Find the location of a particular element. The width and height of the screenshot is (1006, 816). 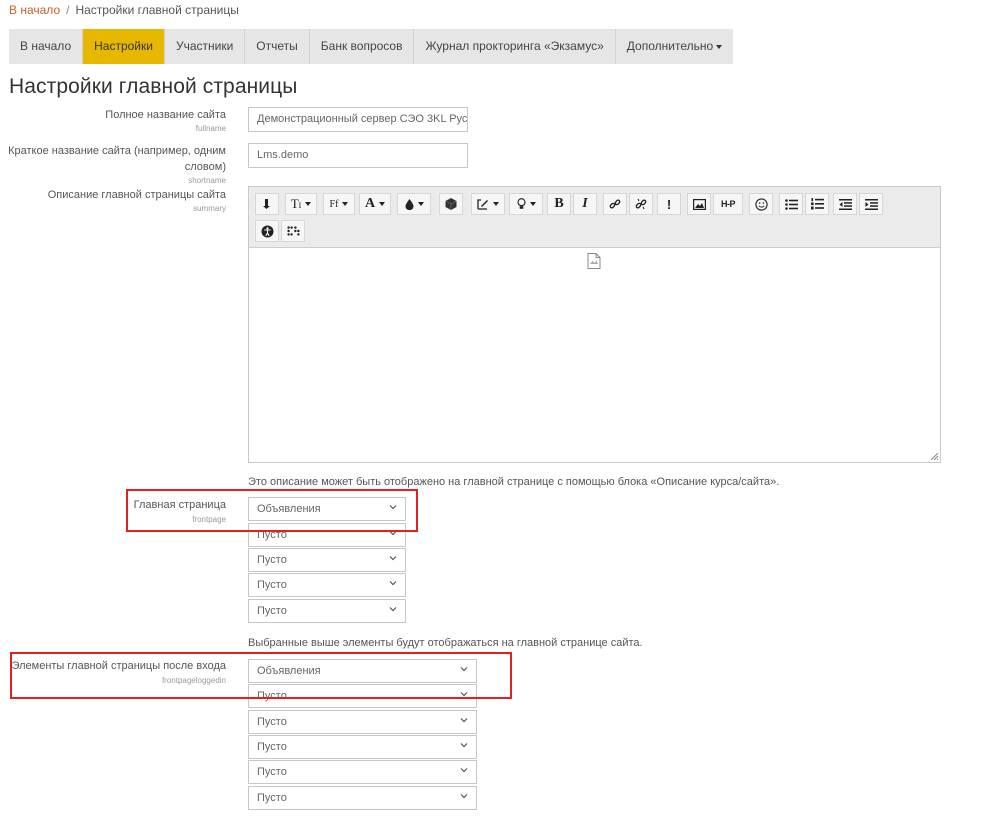

broken-image-icon is located at coordinates (594, 261).